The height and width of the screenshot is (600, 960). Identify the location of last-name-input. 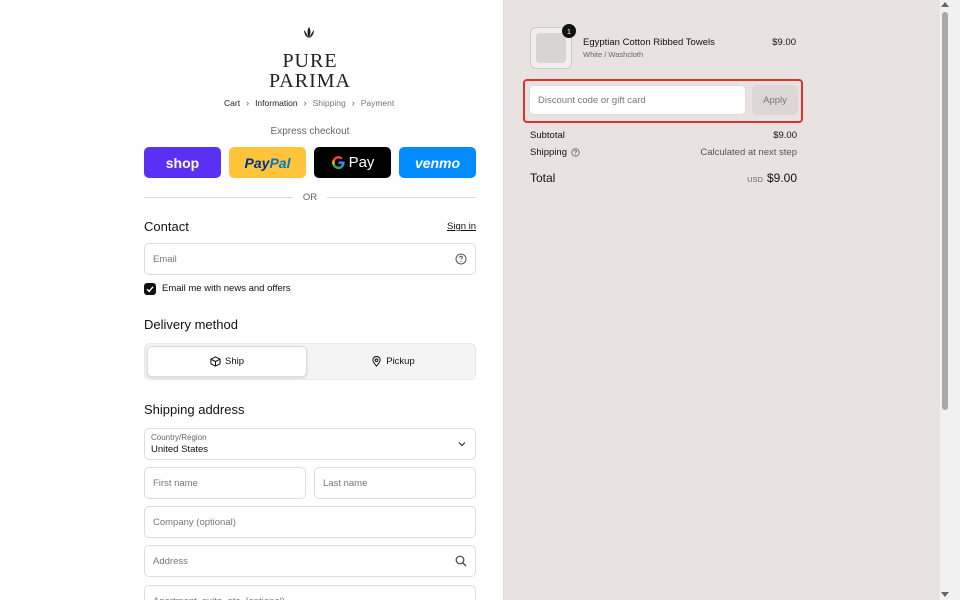
(395, 483).